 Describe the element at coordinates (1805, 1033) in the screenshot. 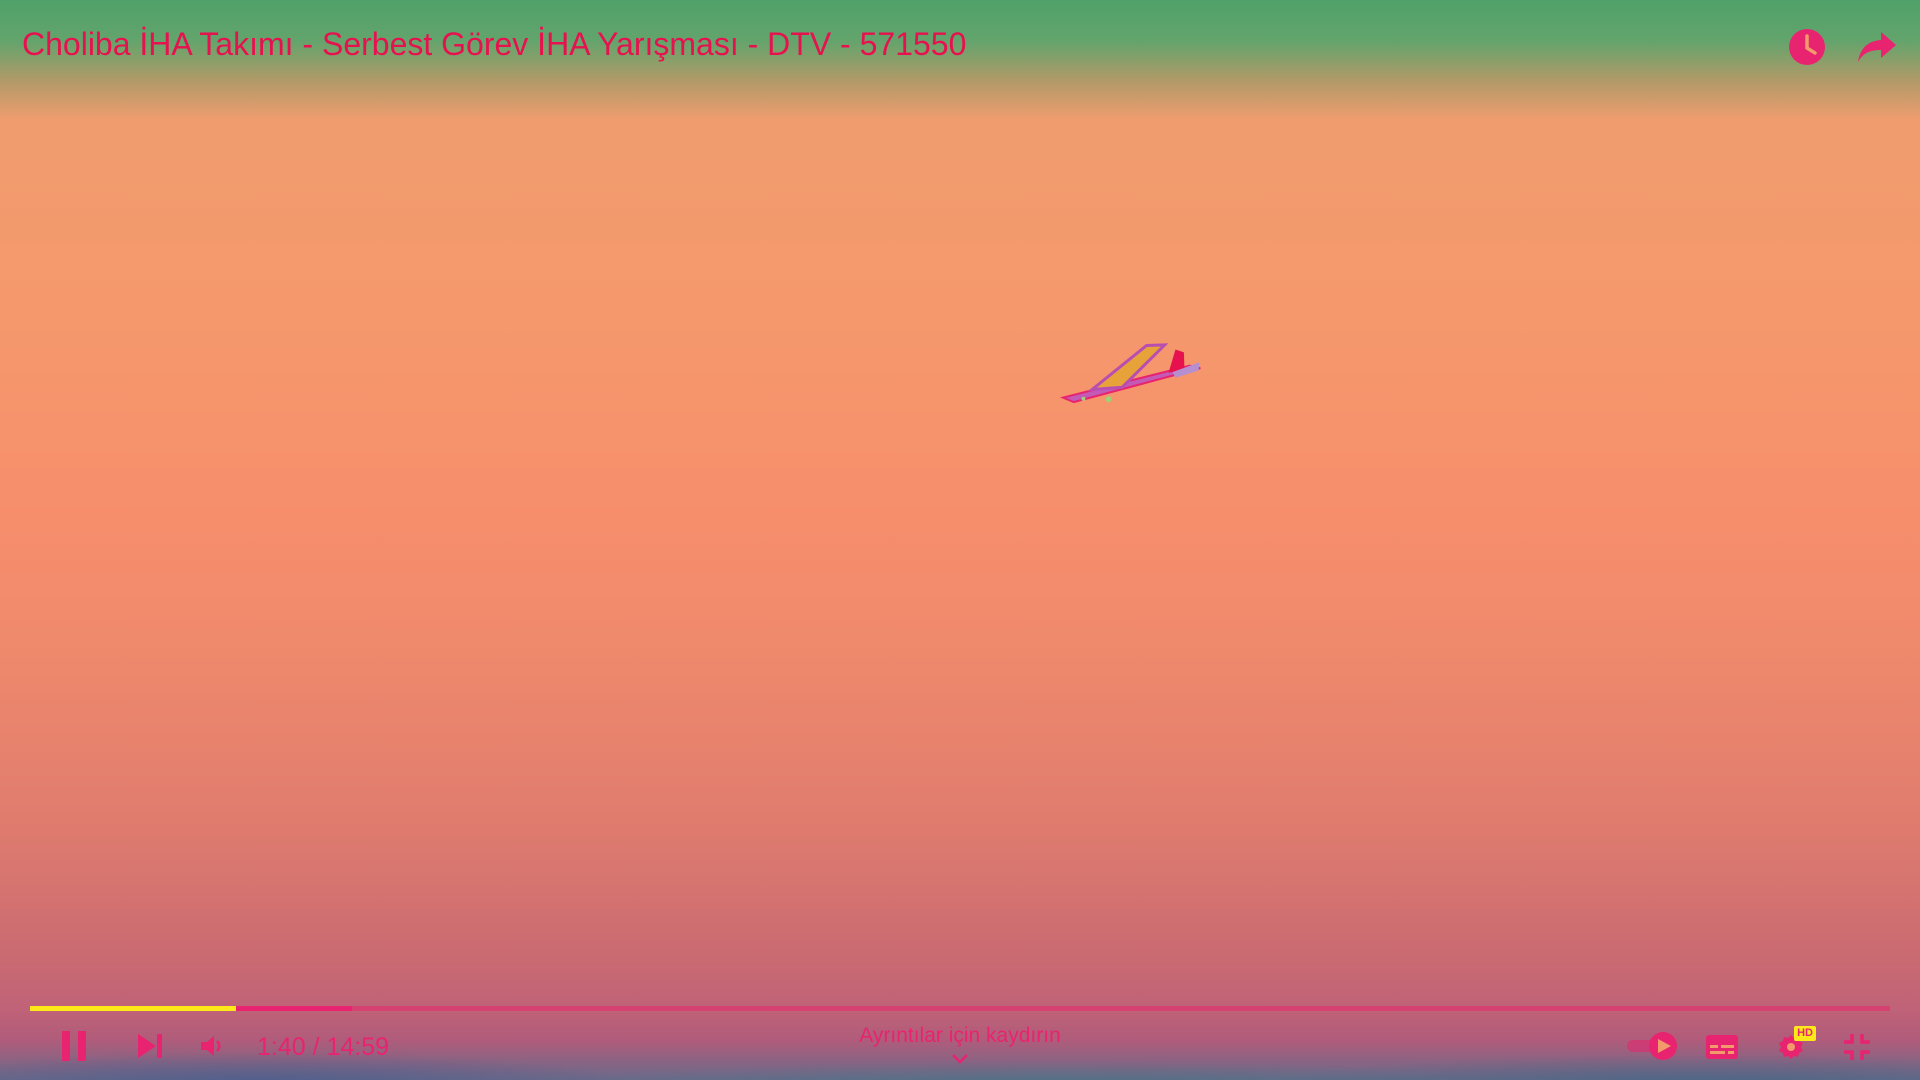

I see `hd-badge: HD` at that location.